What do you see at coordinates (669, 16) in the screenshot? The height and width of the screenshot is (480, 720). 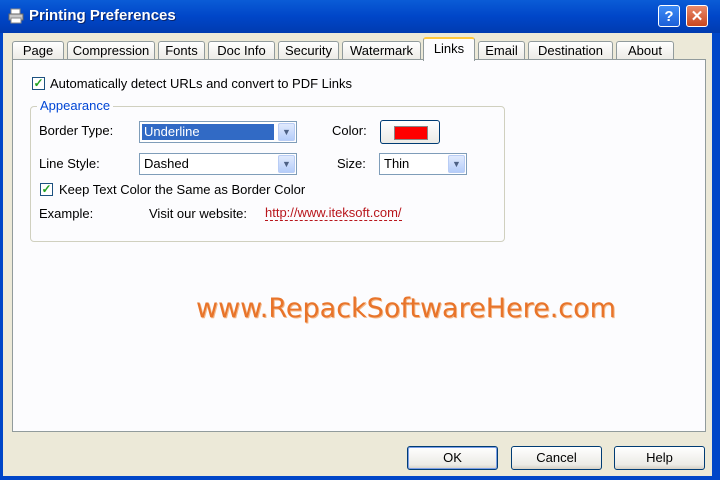 I see `help-icon: ?` at bounding box center [669, 16].